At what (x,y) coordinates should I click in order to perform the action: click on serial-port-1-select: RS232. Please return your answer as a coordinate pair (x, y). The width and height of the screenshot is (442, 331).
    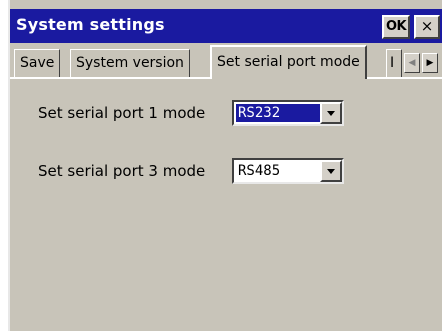
    Looking at the image, I should click on (288, 113).